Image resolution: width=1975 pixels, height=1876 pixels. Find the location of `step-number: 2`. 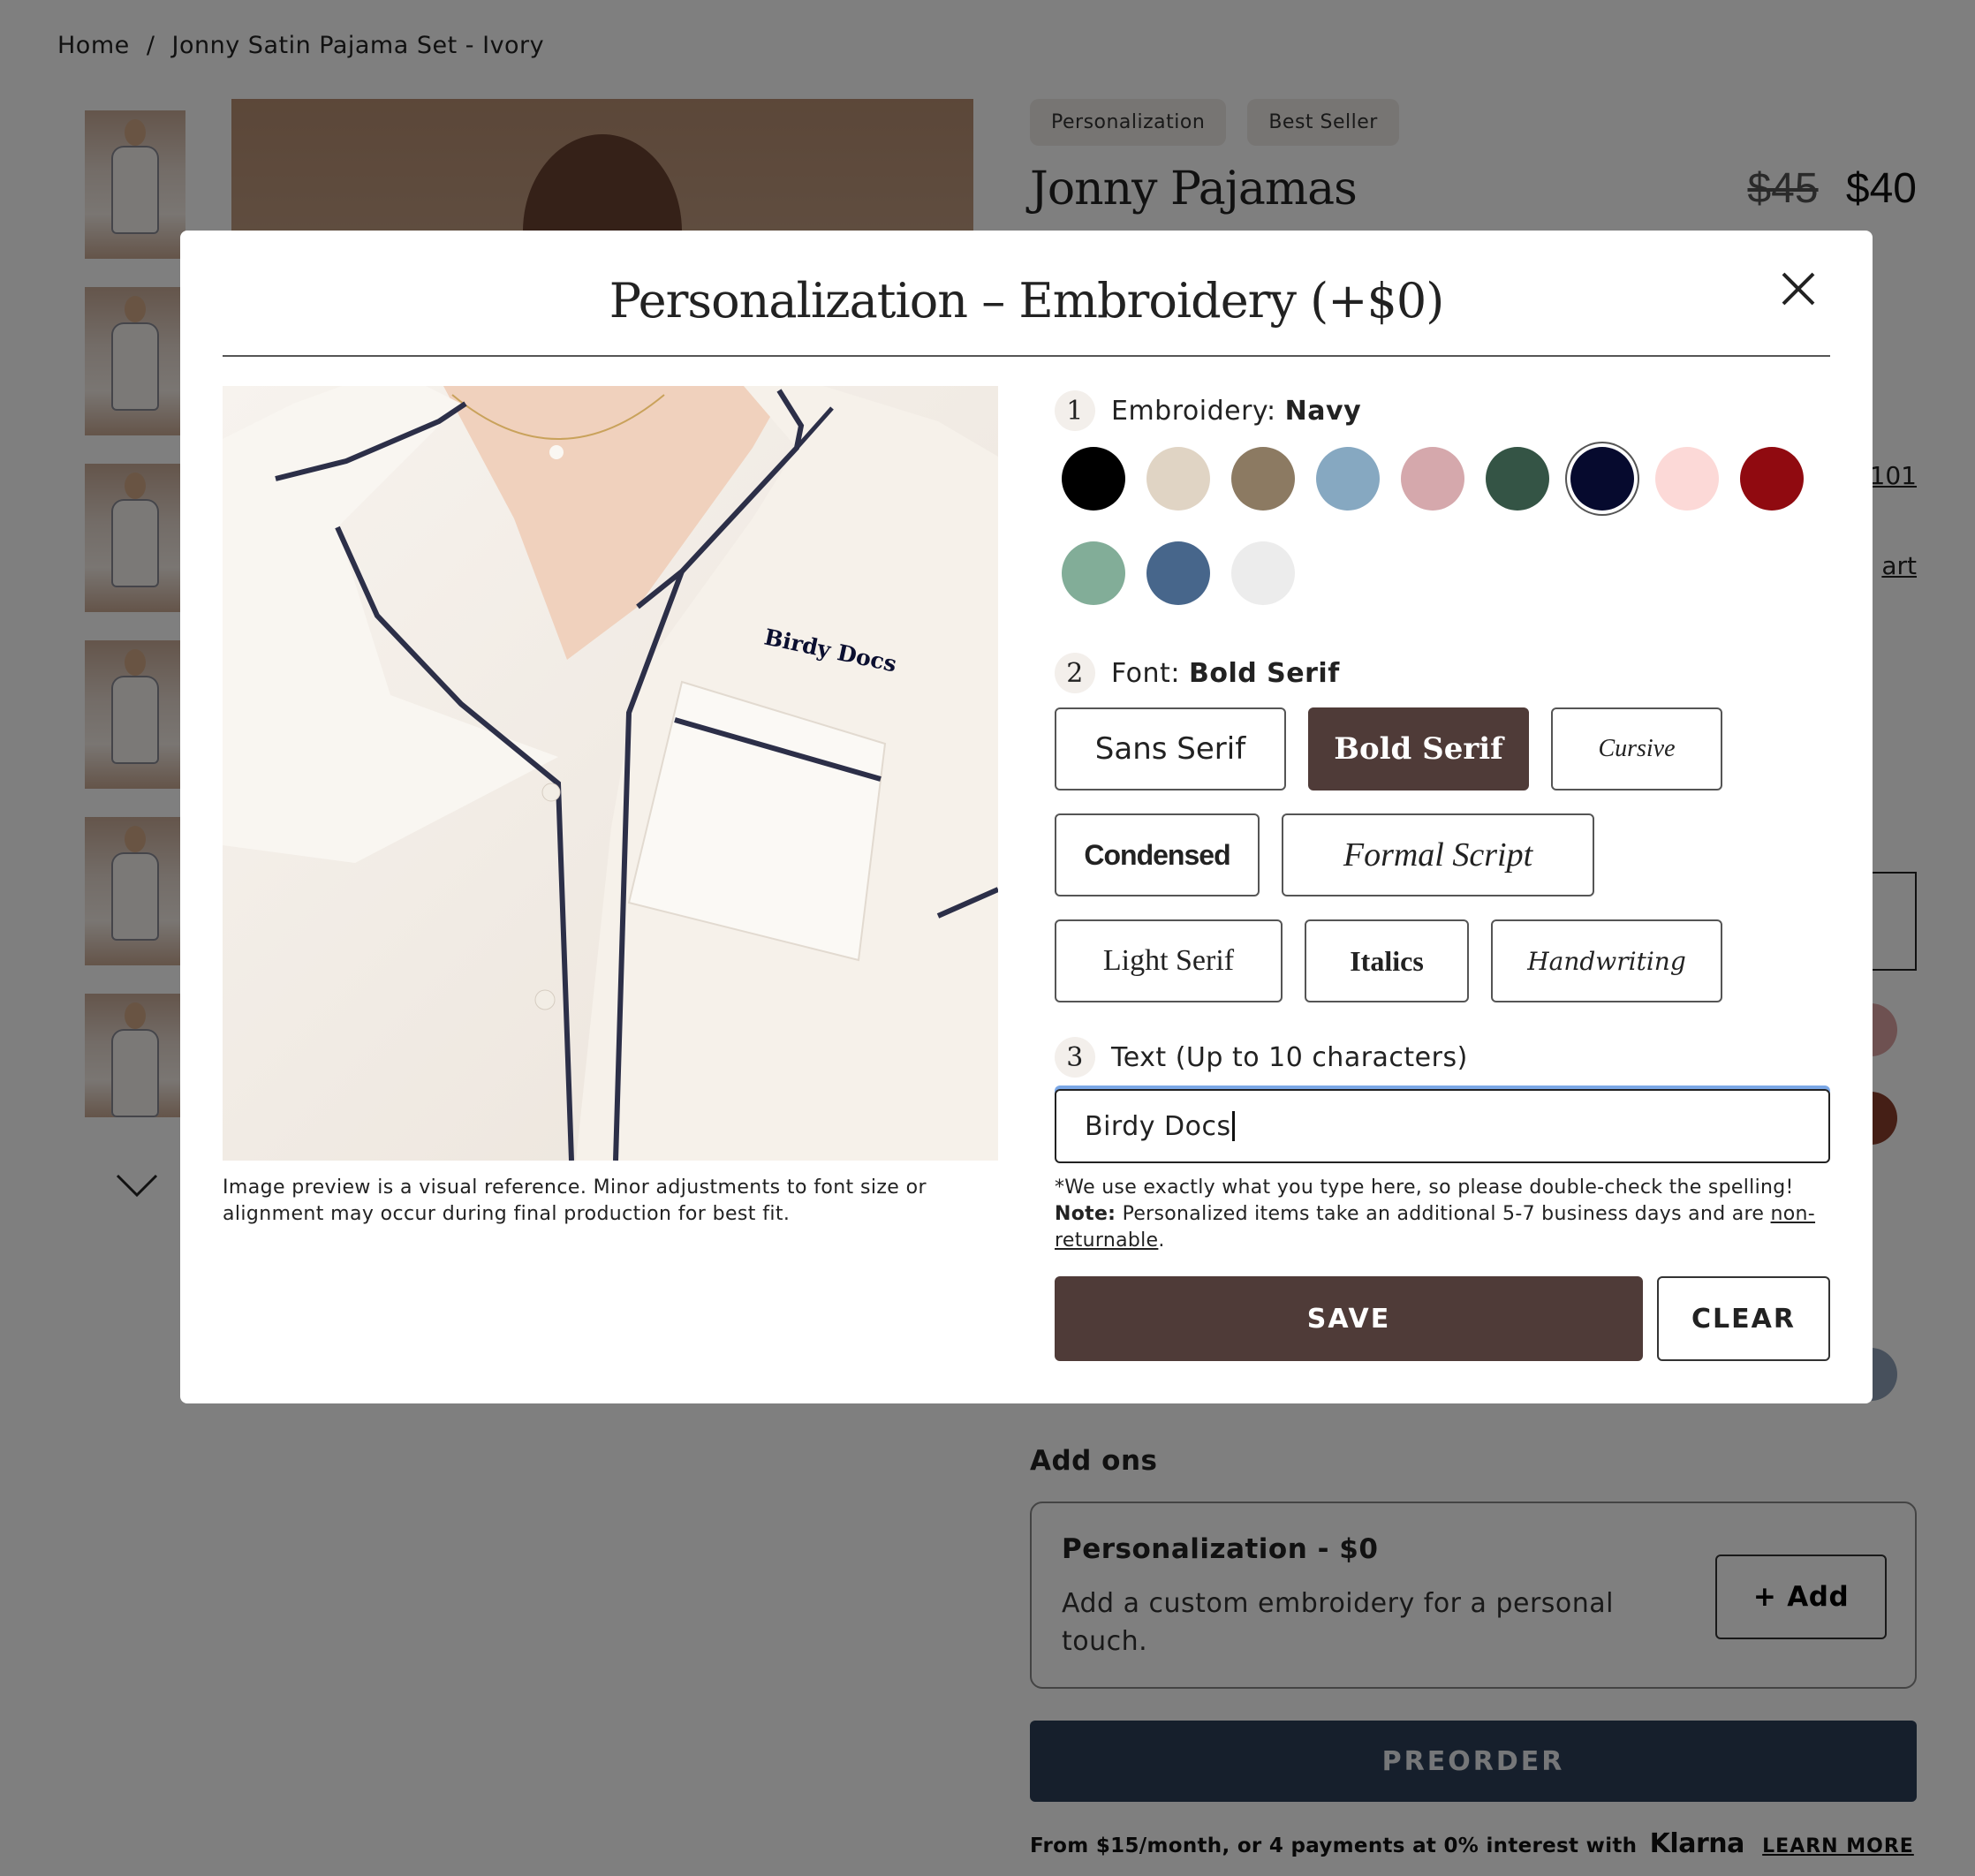

step-number: 2 is located at coordinates (1075, 673).